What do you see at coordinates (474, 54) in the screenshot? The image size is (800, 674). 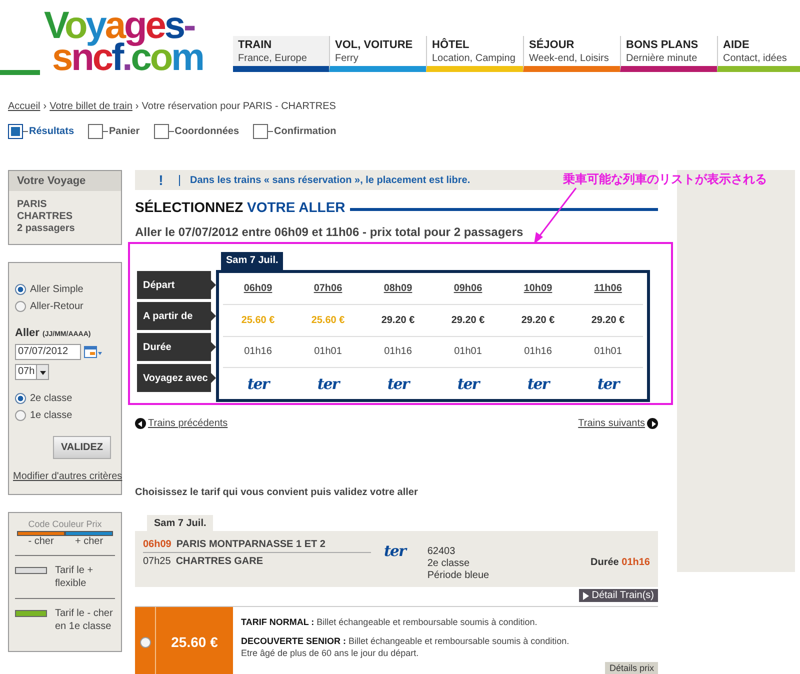 I see `nav-tab: HÔTEL Location, Camping` at bounding box center [474, 54].